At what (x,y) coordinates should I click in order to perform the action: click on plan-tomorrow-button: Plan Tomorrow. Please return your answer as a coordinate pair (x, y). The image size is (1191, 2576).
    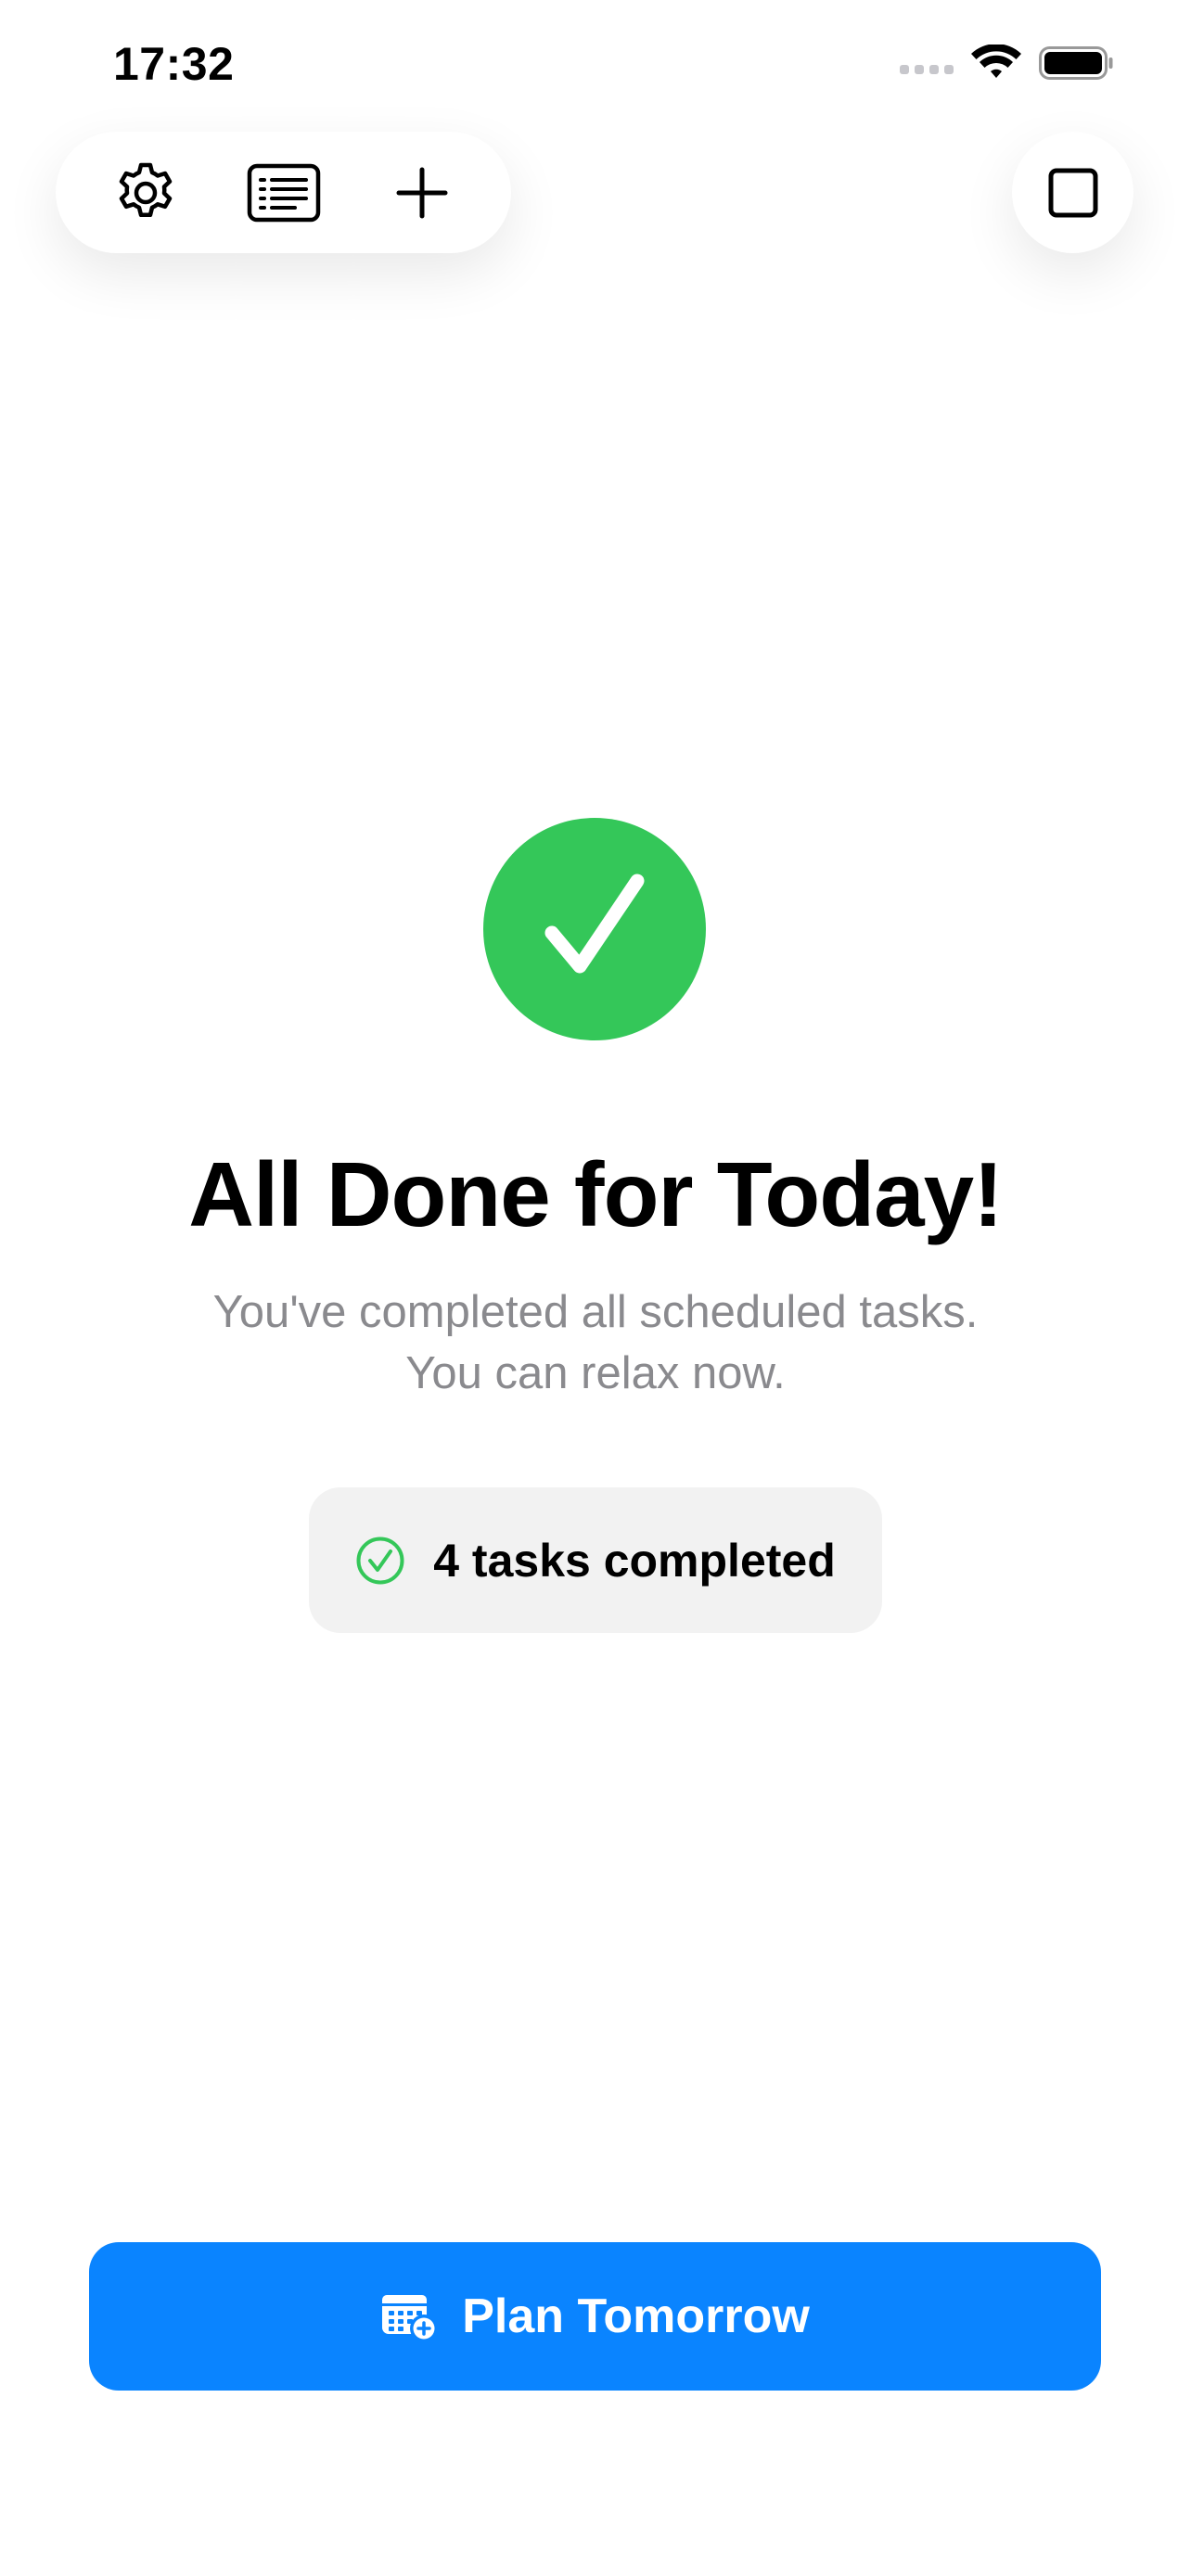
    Looking at the image, I should click on (595, 2316).